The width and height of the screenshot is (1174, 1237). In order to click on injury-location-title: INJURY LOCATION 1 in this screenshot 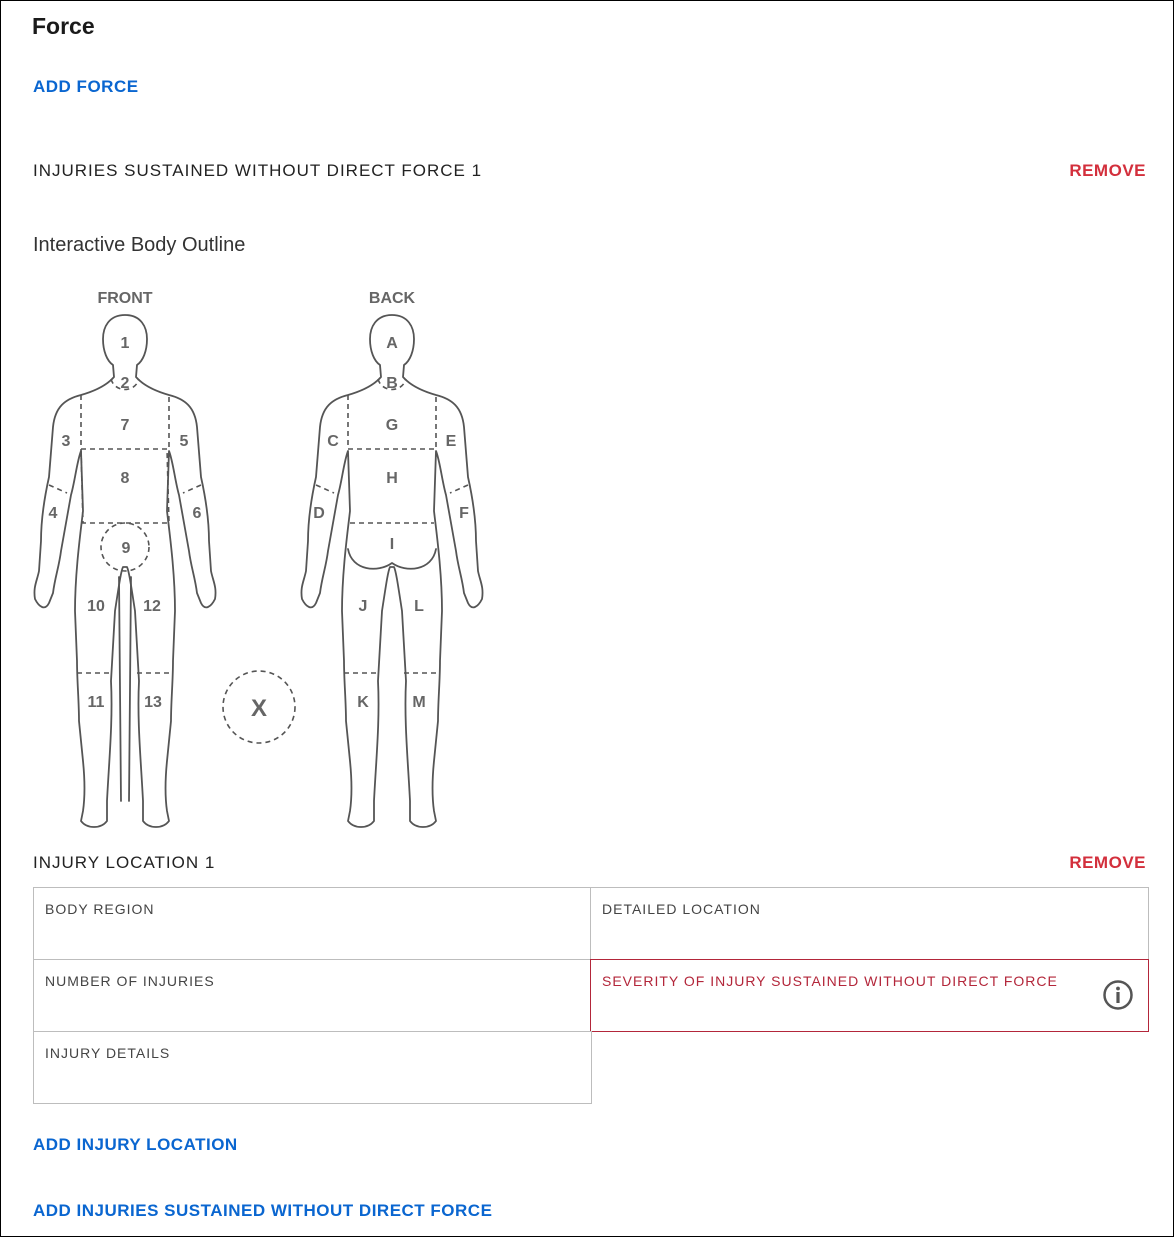, I will do `click(124, 862)`.